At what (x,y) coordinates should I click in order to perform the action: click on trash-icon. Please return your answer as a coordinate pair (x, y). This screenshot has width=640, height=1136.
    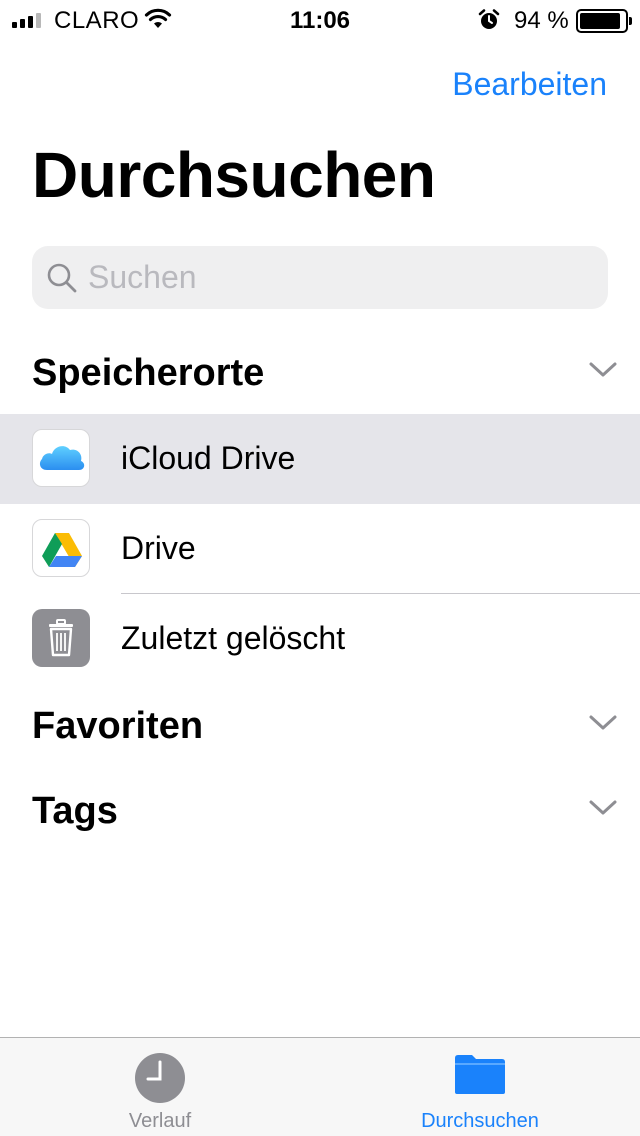
    Looking at the image, I should click on (61, 638).